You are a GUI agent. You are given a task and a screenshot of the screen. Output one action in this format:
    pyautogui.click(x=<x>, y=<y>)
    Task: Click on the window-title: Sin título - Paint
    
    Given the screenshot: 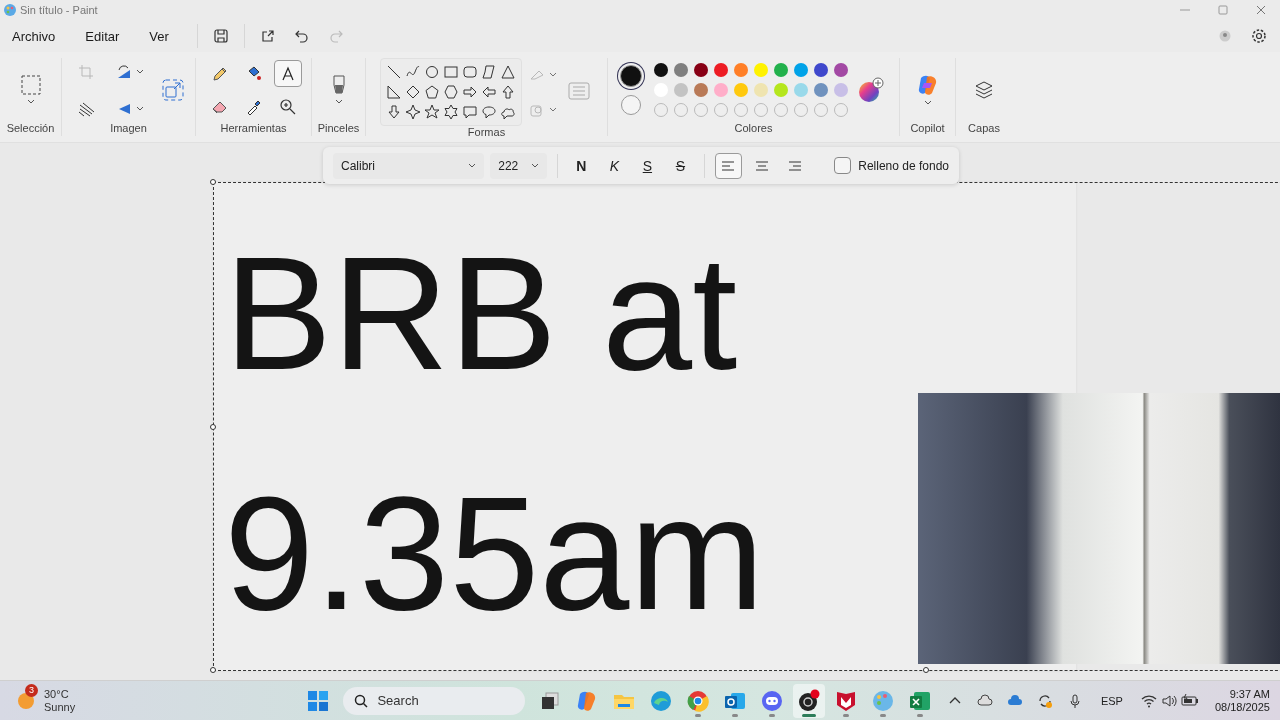 What is the action you would take?
    pyautogui.click(x=59, y=10)
    